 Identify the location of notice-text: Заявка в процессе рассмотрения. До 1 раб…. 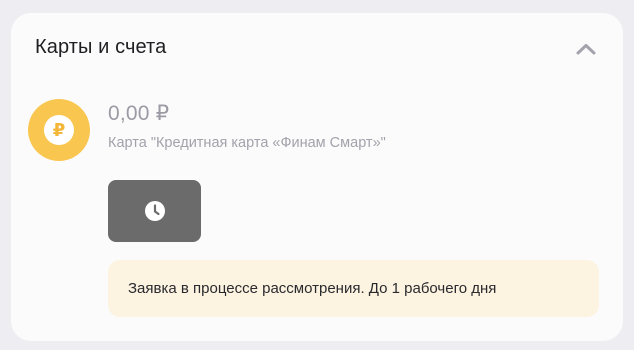
(312, 288).